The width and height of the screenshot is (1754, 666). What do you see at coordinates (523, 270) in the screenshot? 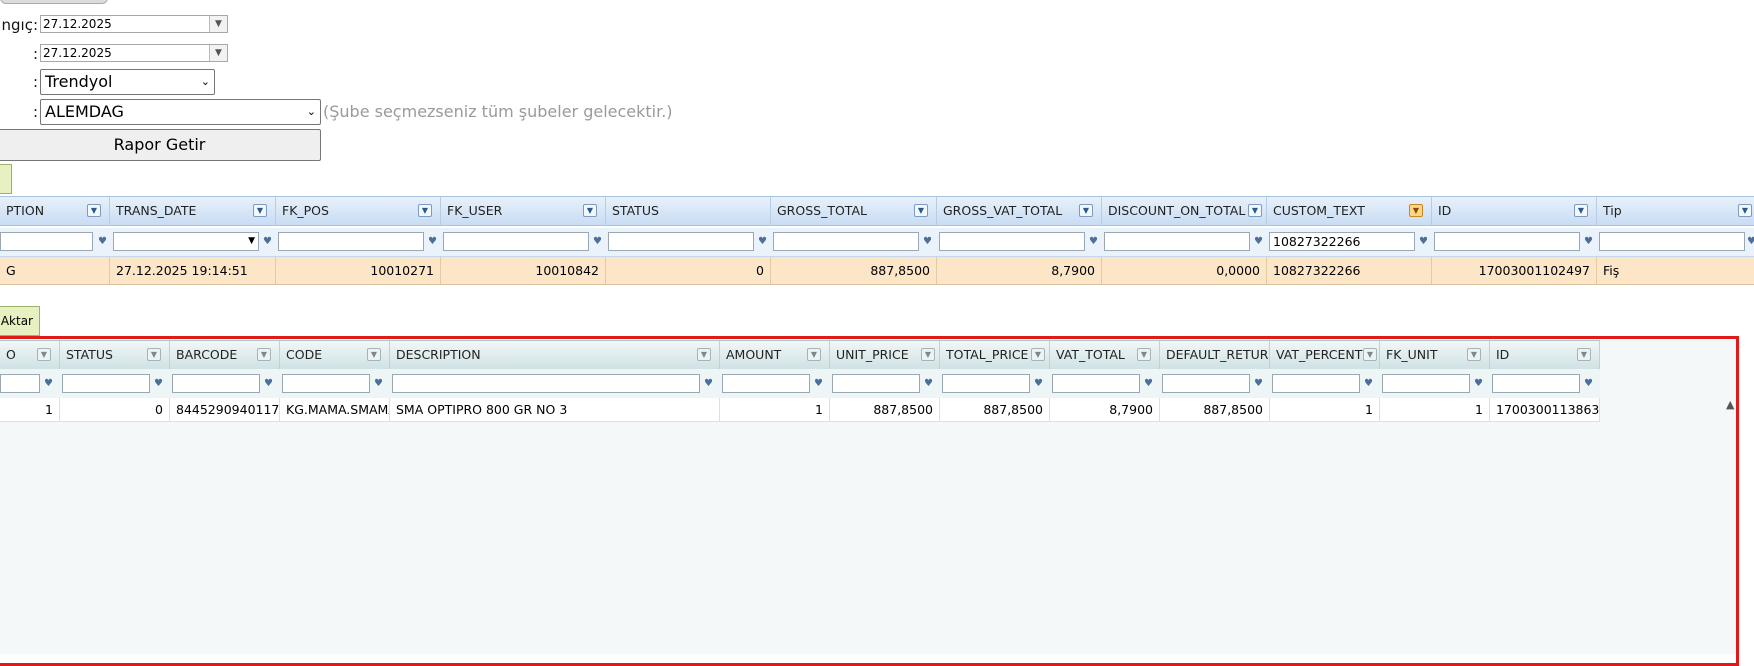
I see `table-cell: 10010842` at bounding box center [523, 270].